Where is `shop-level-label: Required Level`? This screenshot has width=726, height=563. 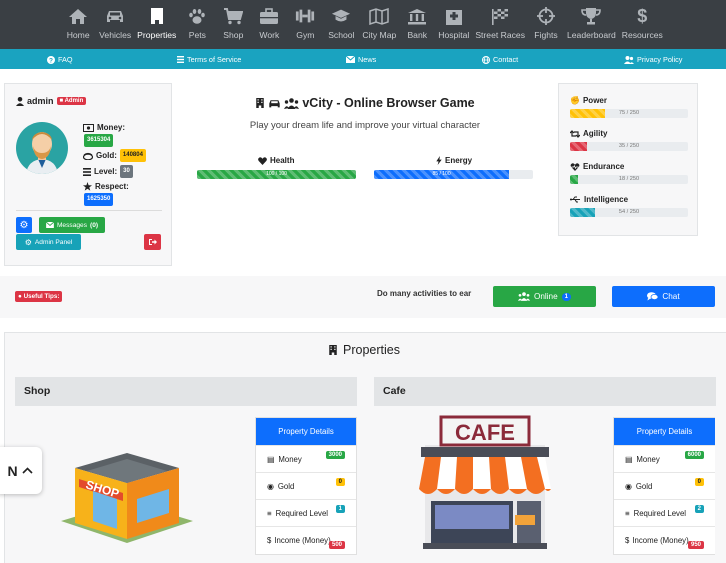 shop-level-label: Required Level is located at coordinates (302, 513).